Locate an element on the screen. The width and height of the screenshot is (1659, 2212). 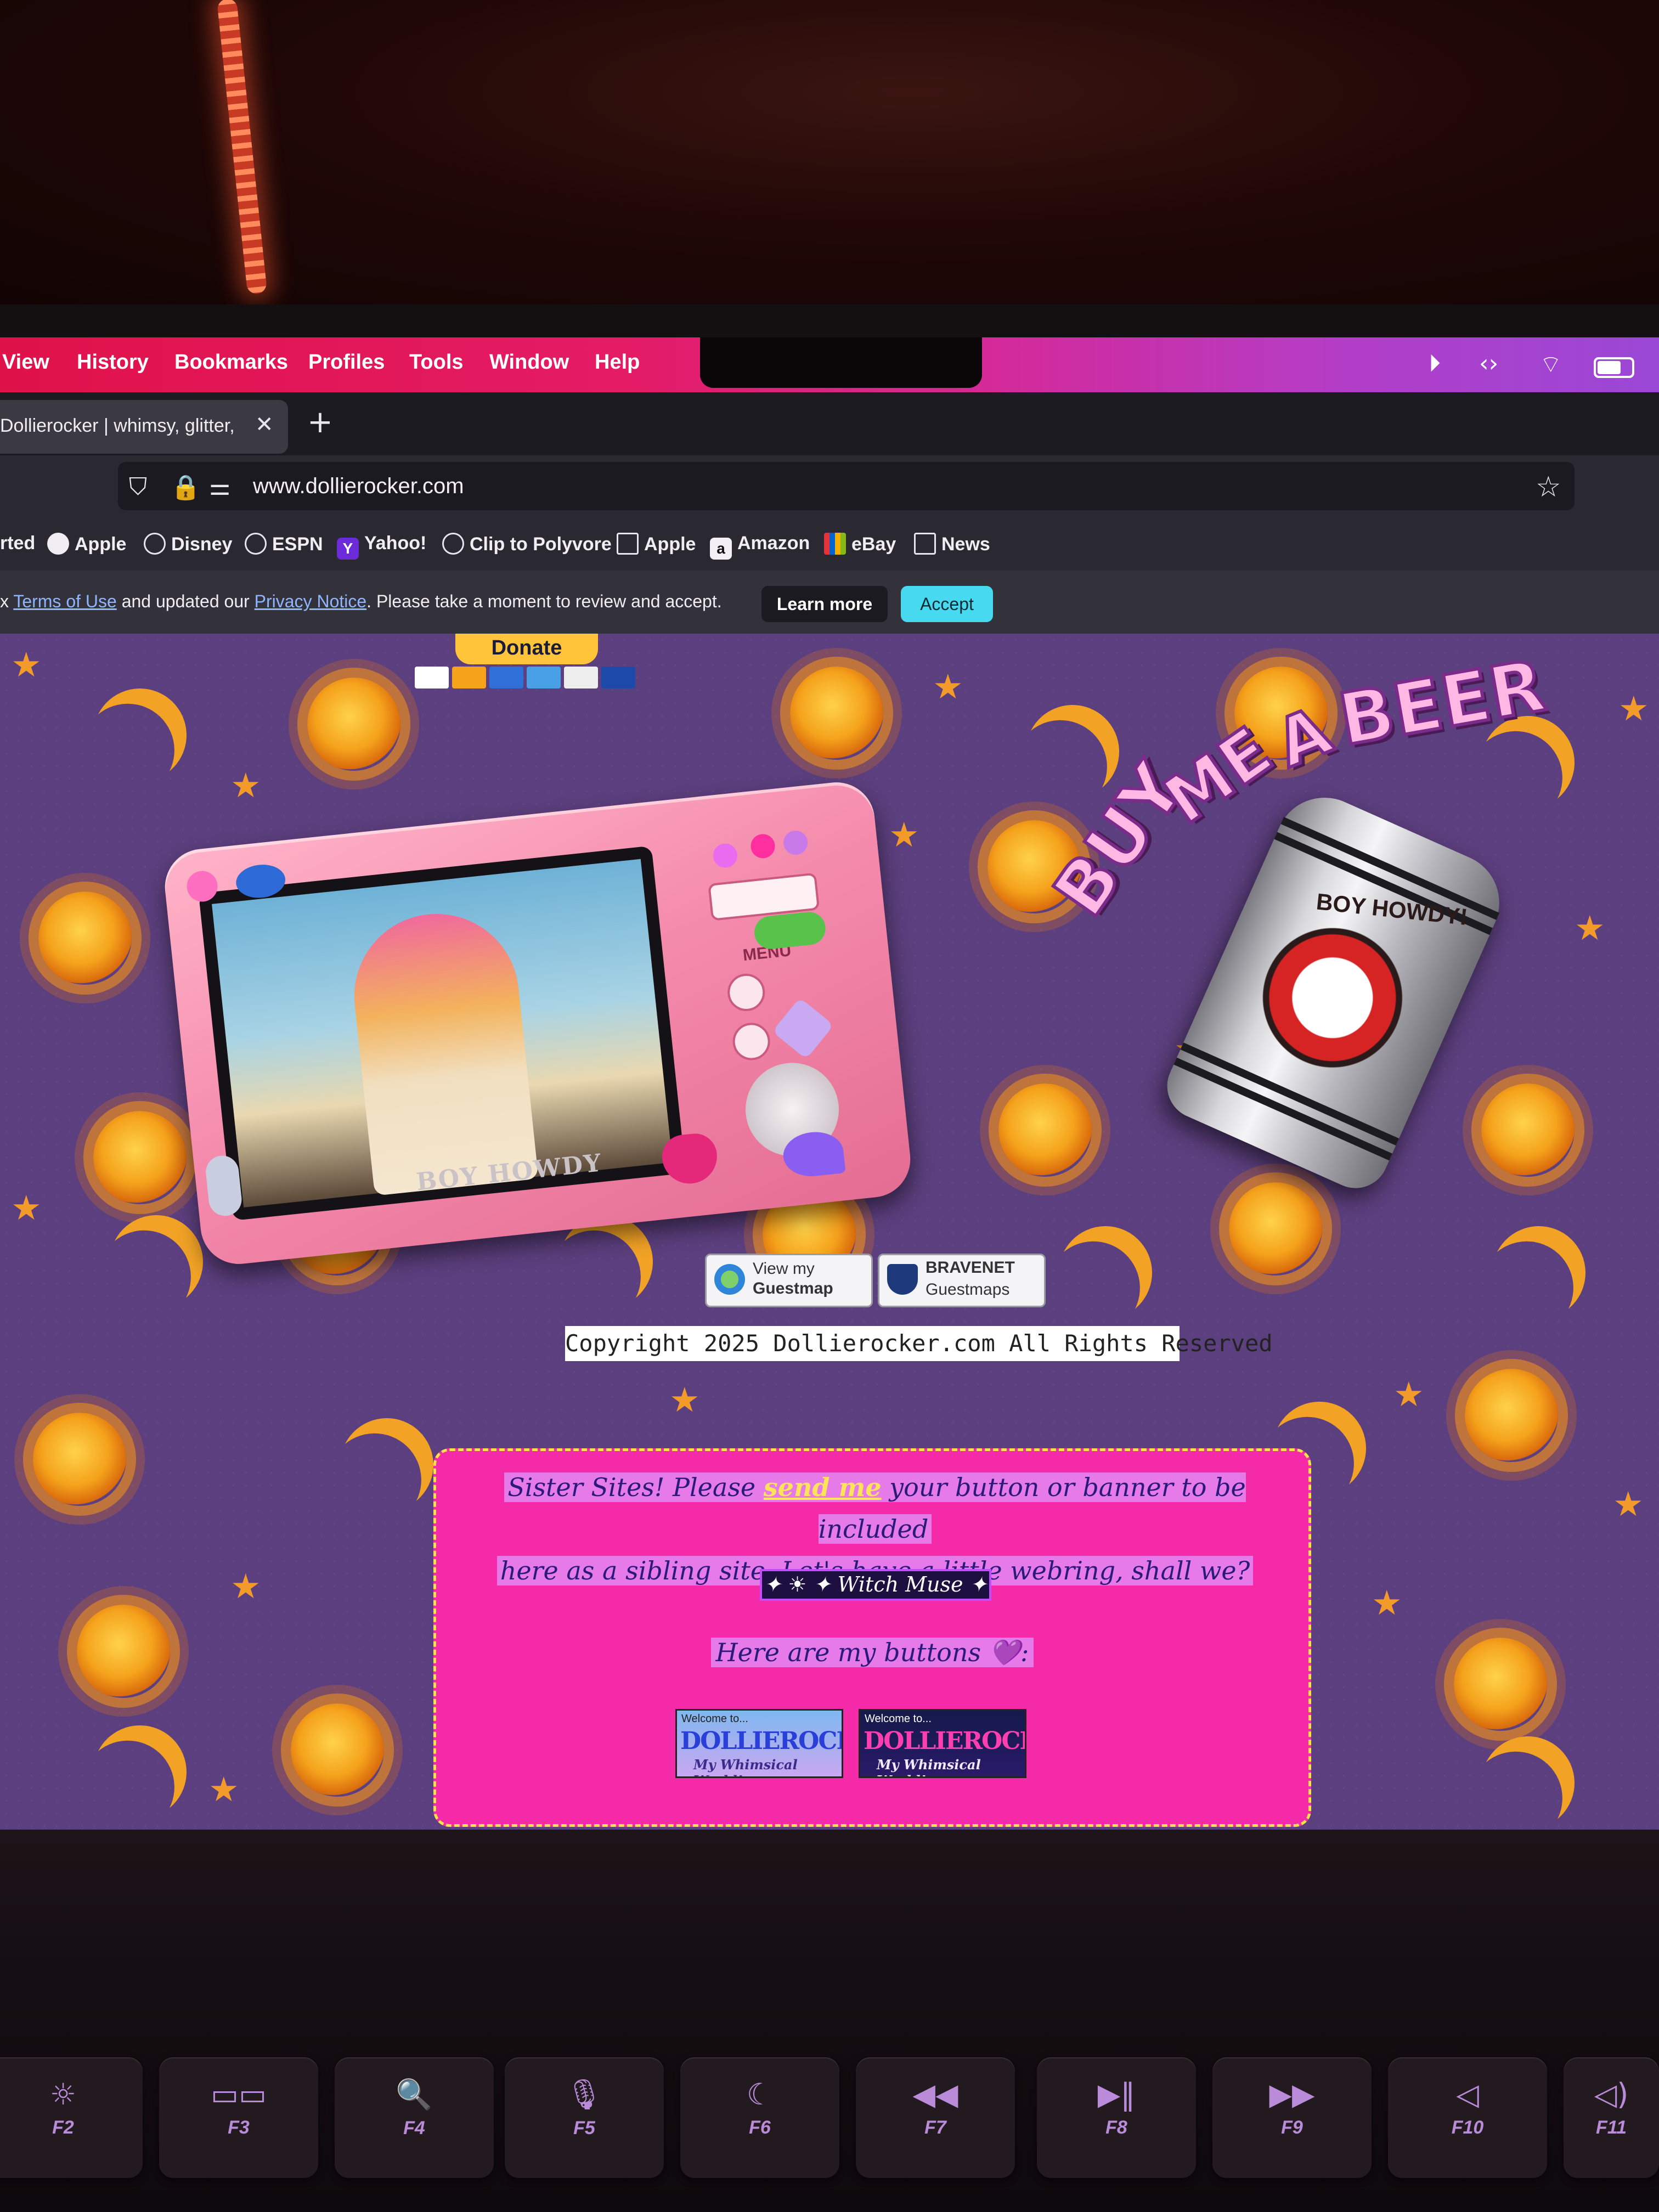
bookmark-espn: ESPN is located at coordinates (284, 544).